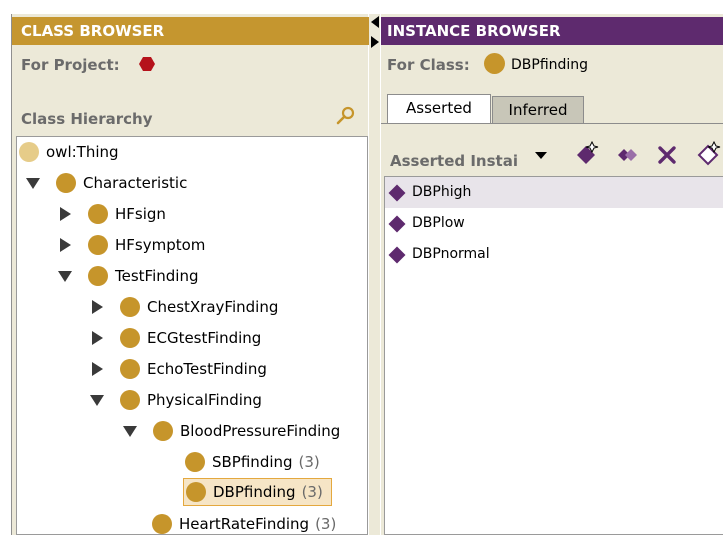 This screenshot has height=535, width=723. Describe the element at coordinates (207, 369) in the screenshot. I see `tree-item-label: EchoTestFinding` at that location.